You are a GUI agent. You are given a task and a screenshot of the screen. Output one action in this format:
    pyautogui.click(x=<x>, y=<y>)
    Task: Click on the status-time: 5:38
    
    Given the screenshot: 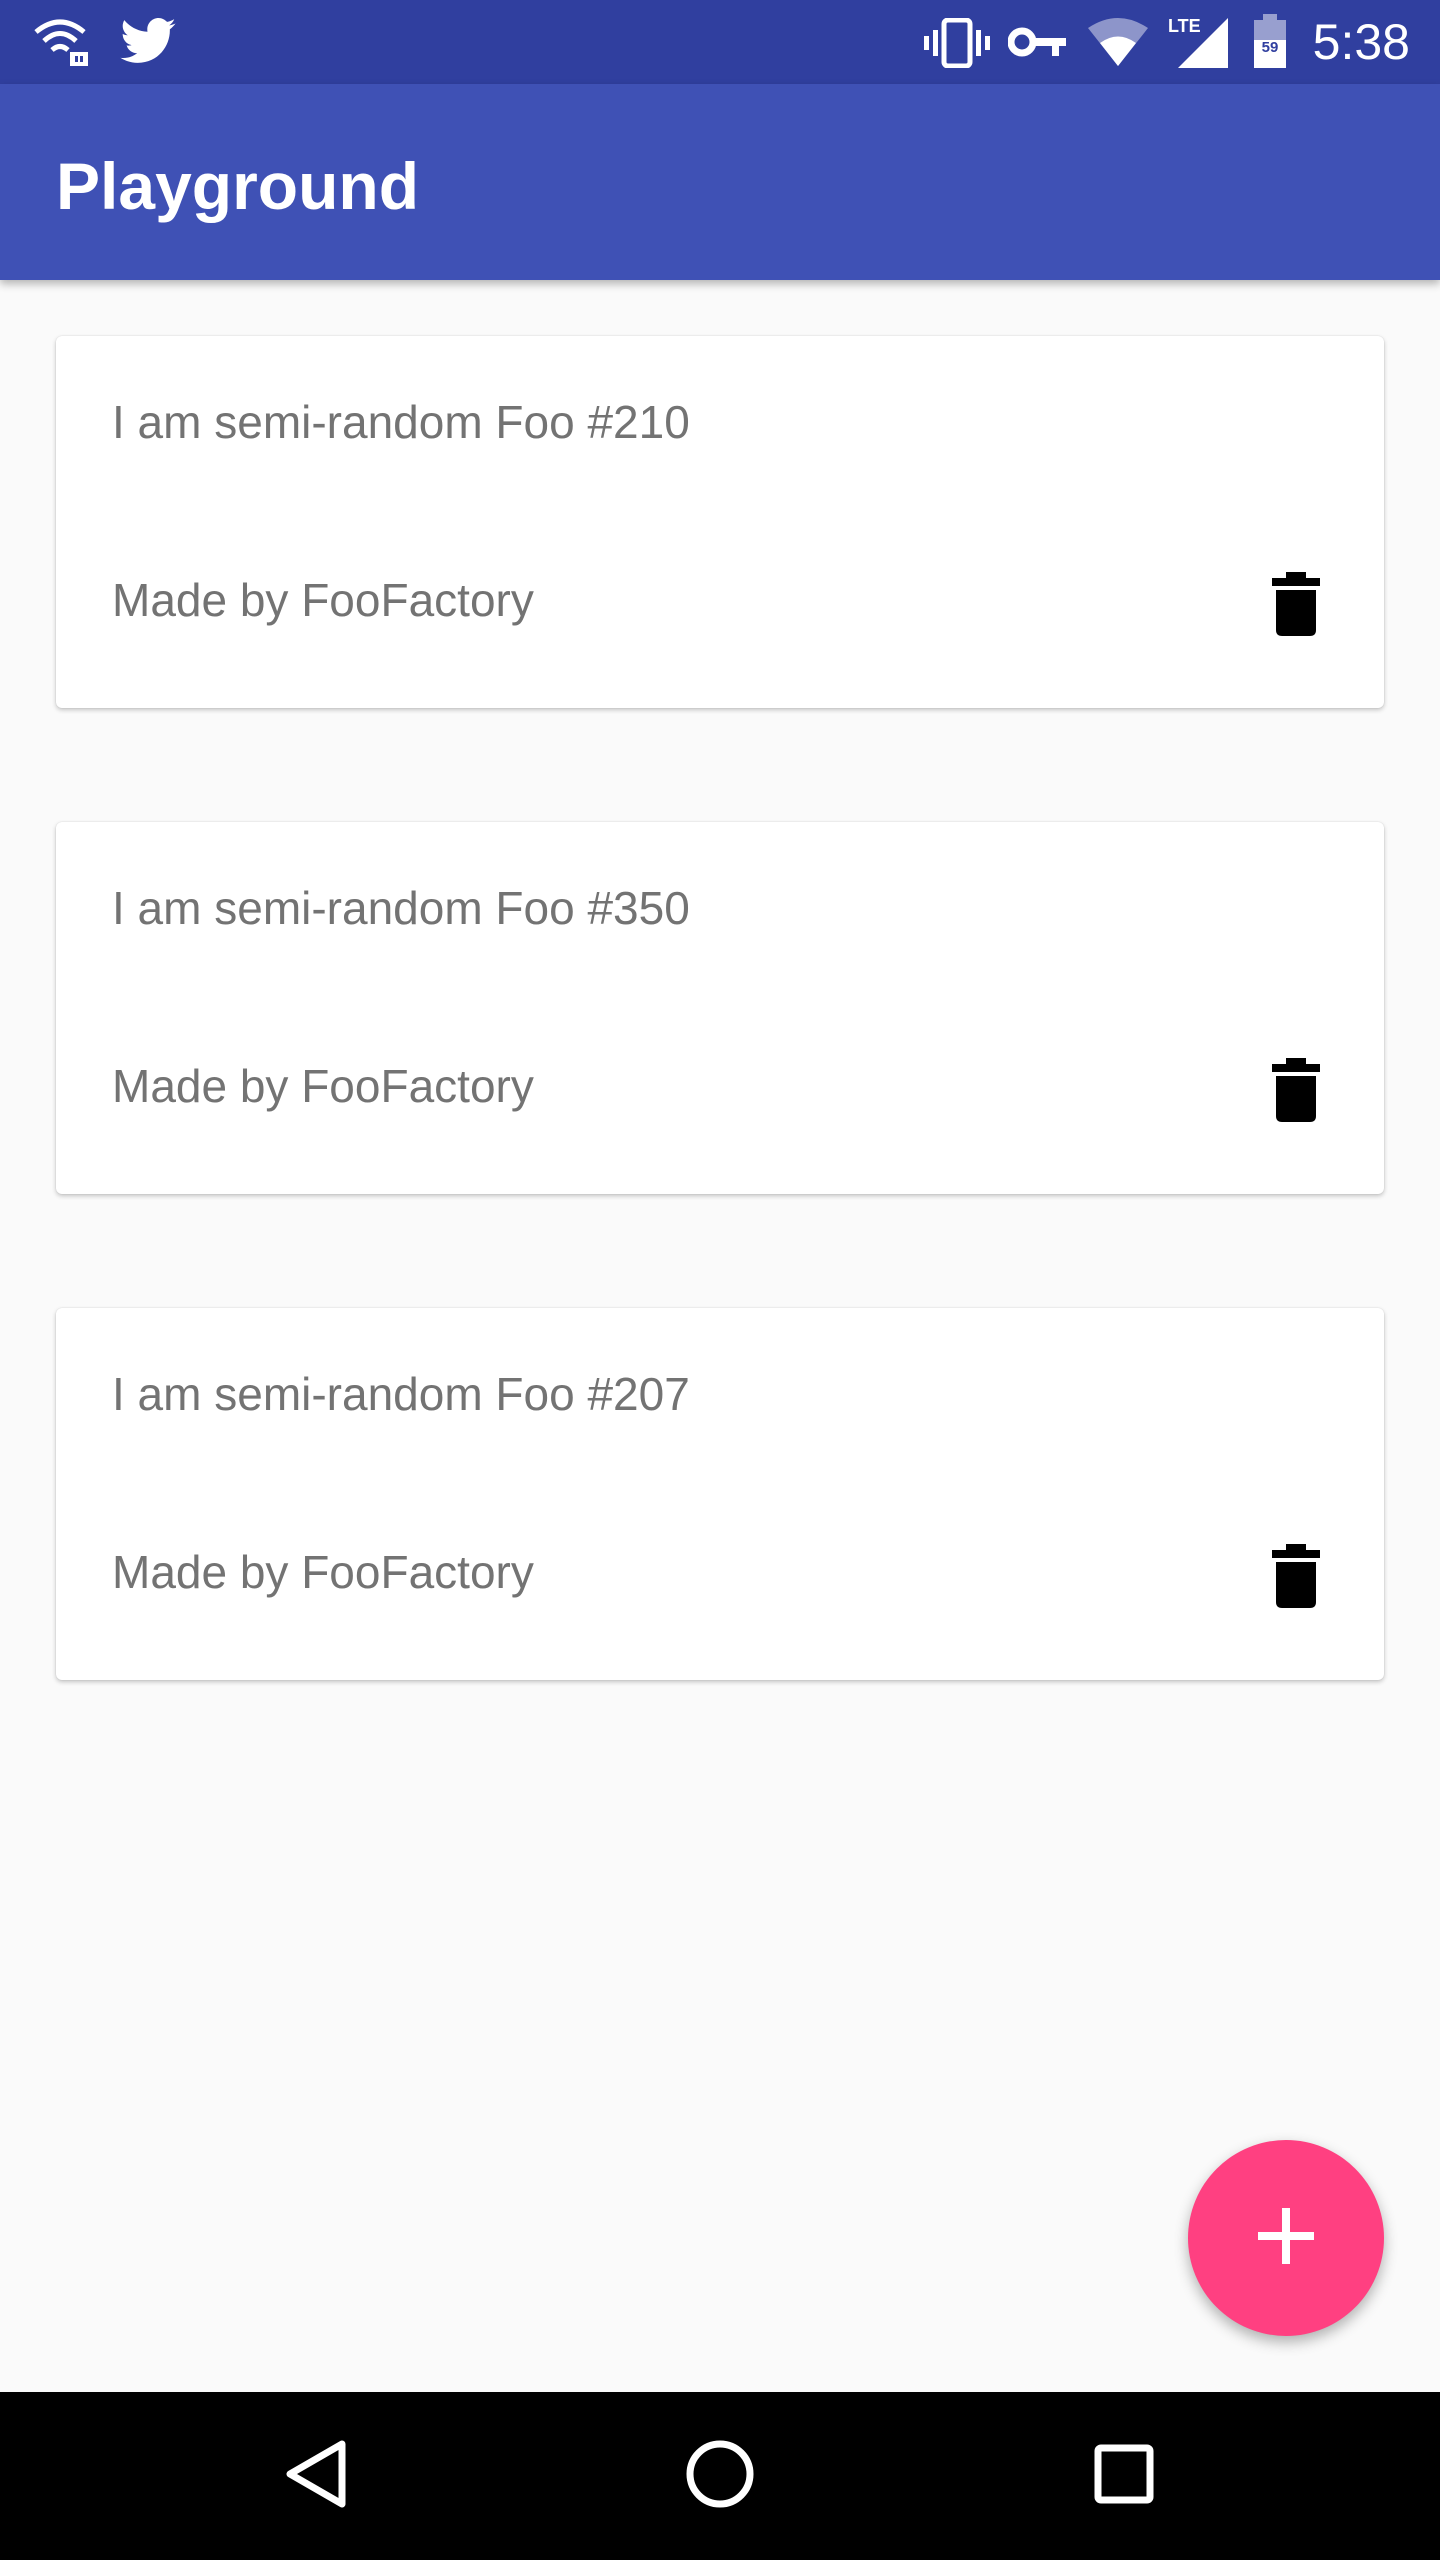 What is the action you would take?
    pyautogui.click(x=1361, y=42)
    